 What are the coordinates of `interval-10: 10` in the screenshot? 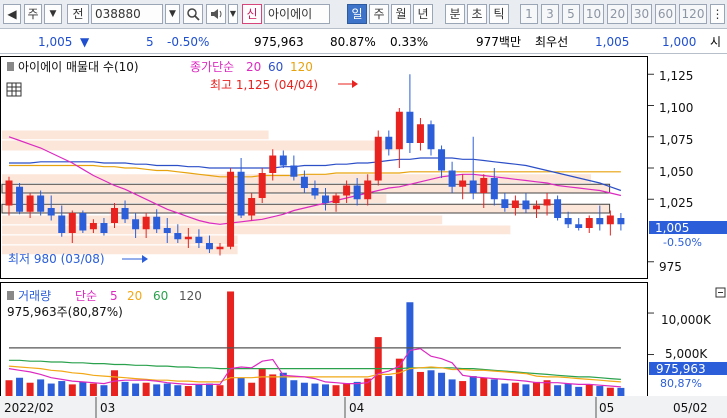 It's located at (593, 14).